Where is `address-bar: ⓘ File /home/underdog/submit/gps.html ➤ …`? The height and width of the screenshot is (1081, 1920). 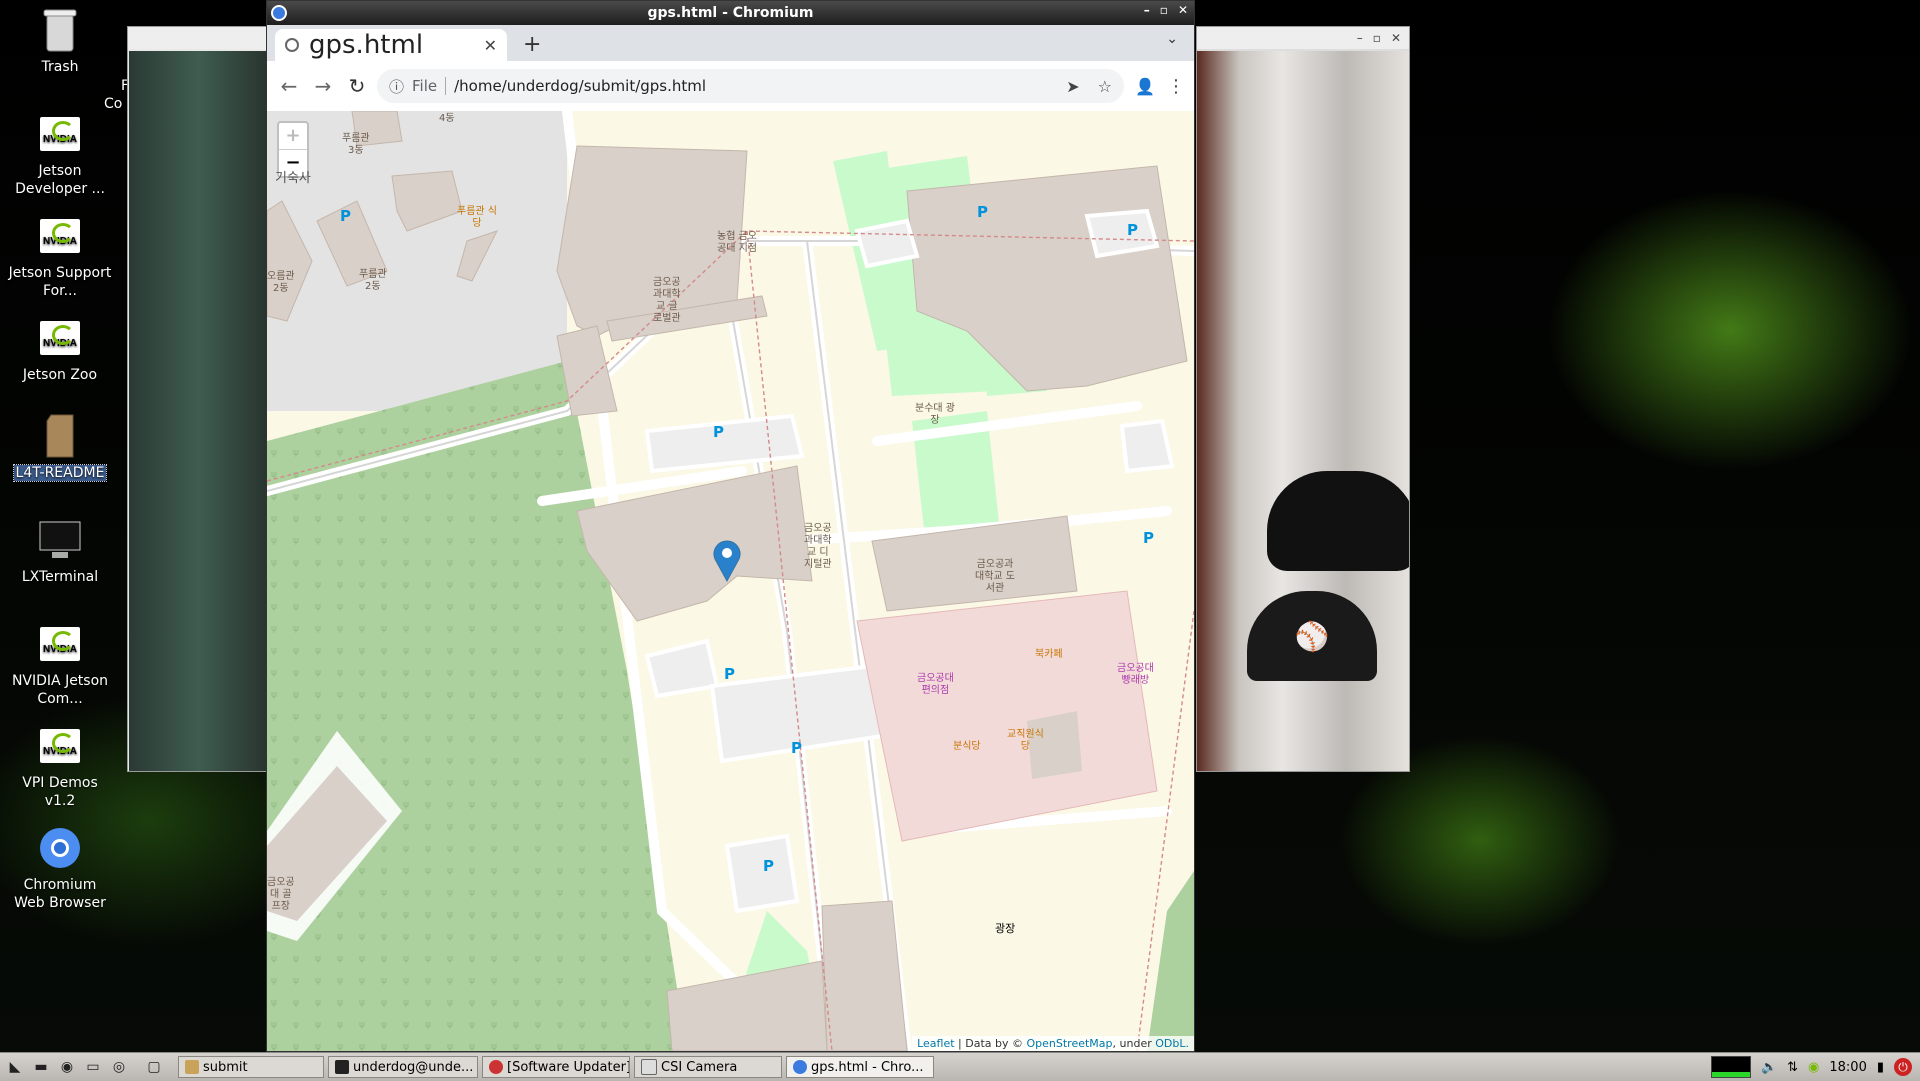 address-bar: ⓘ File /home/underdog/submit/gps.html ➤ … is located at coordinates (750, 86).